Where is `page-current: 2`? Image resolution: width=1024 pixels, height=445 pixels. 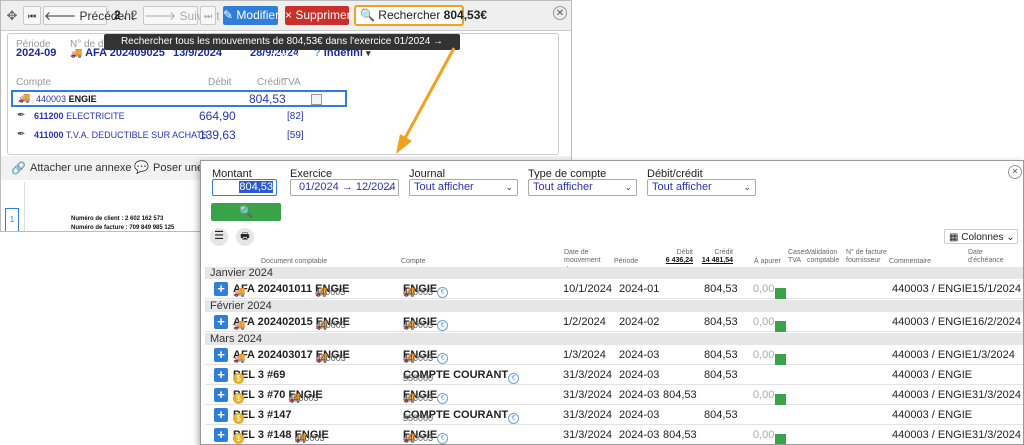 page-current: 2 is located at coordinates (117, 15).